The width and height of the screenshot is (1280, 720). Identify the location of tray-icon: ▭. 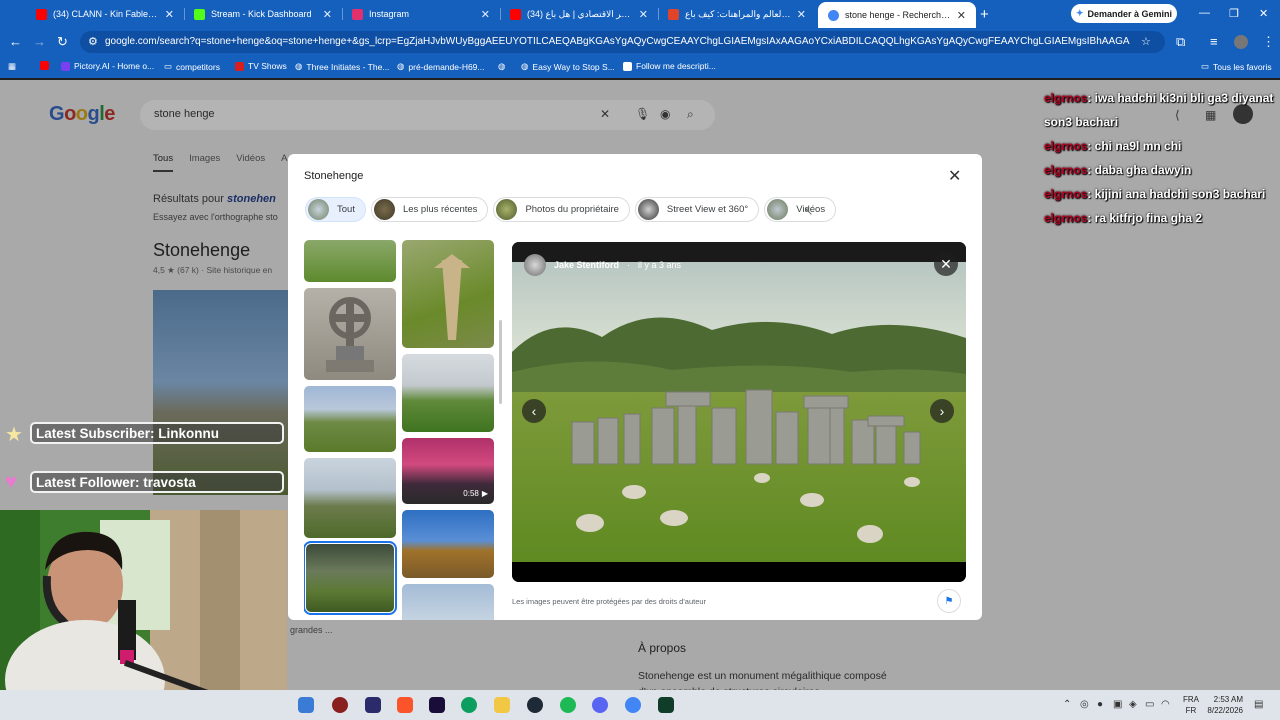
(1149, 704).